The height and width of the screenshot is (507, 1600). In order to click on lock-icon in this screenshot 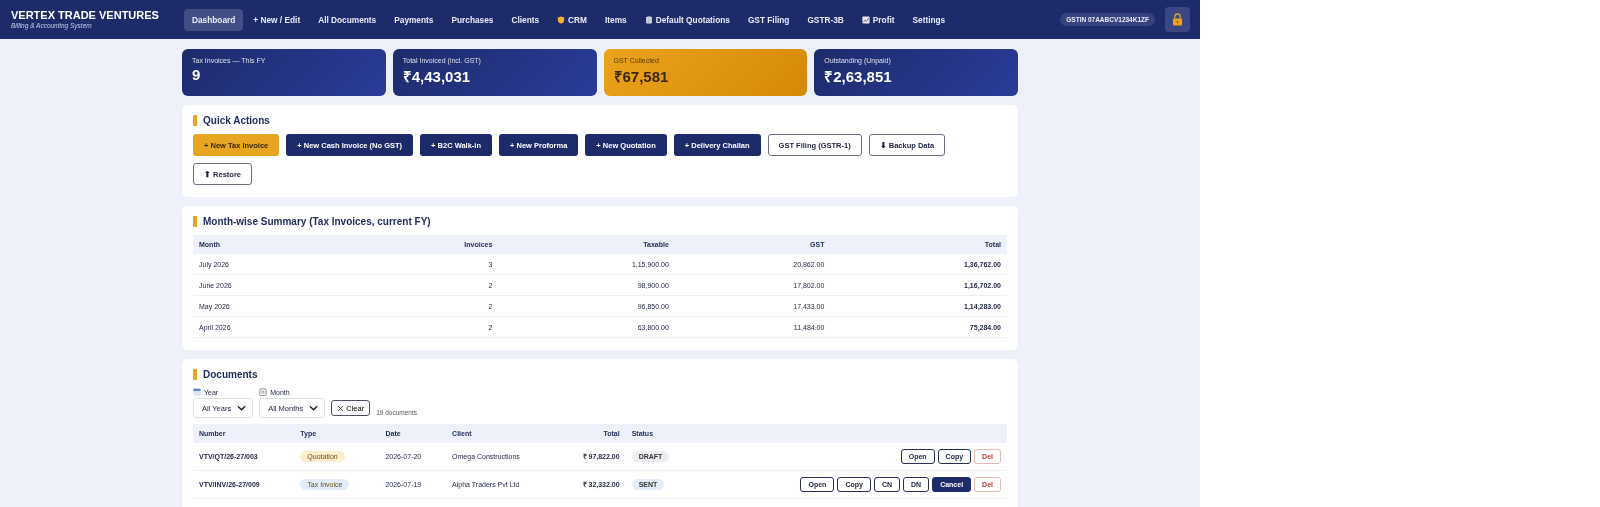, I will do `click(1177, 19)`.